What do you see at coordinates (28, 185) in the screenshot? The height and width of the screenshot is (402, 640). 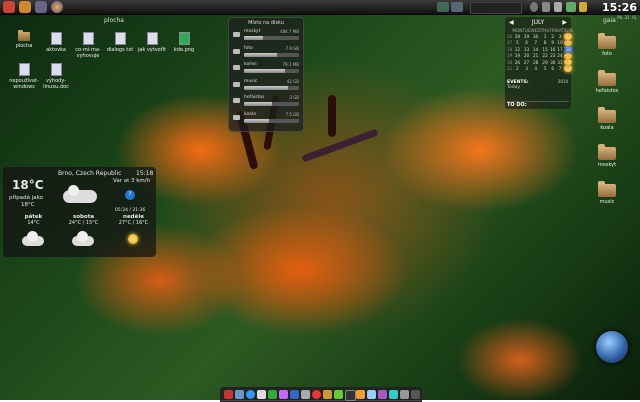 I see `weather-temperature: 18°C` at bounding box center [28, 185].